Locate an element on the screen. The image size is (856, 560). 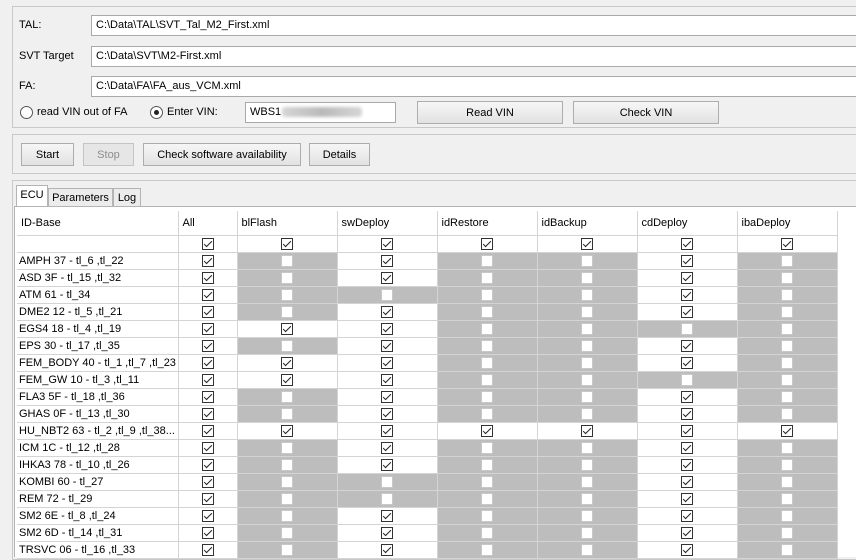
select-all-cddeploy-checkbox is located at coordinates (687, 244).